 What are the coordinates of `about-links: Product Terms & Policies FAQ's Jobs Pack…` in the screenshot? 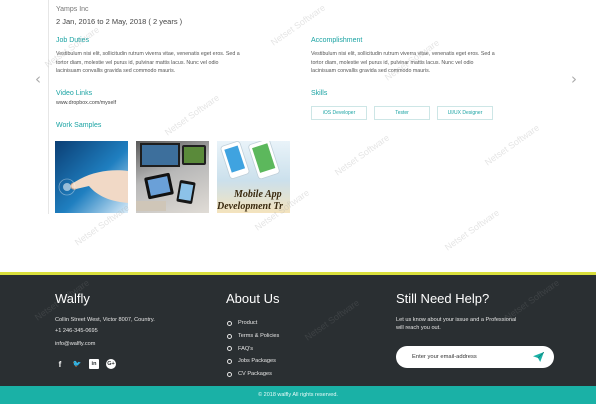 It's located at (253, 348).